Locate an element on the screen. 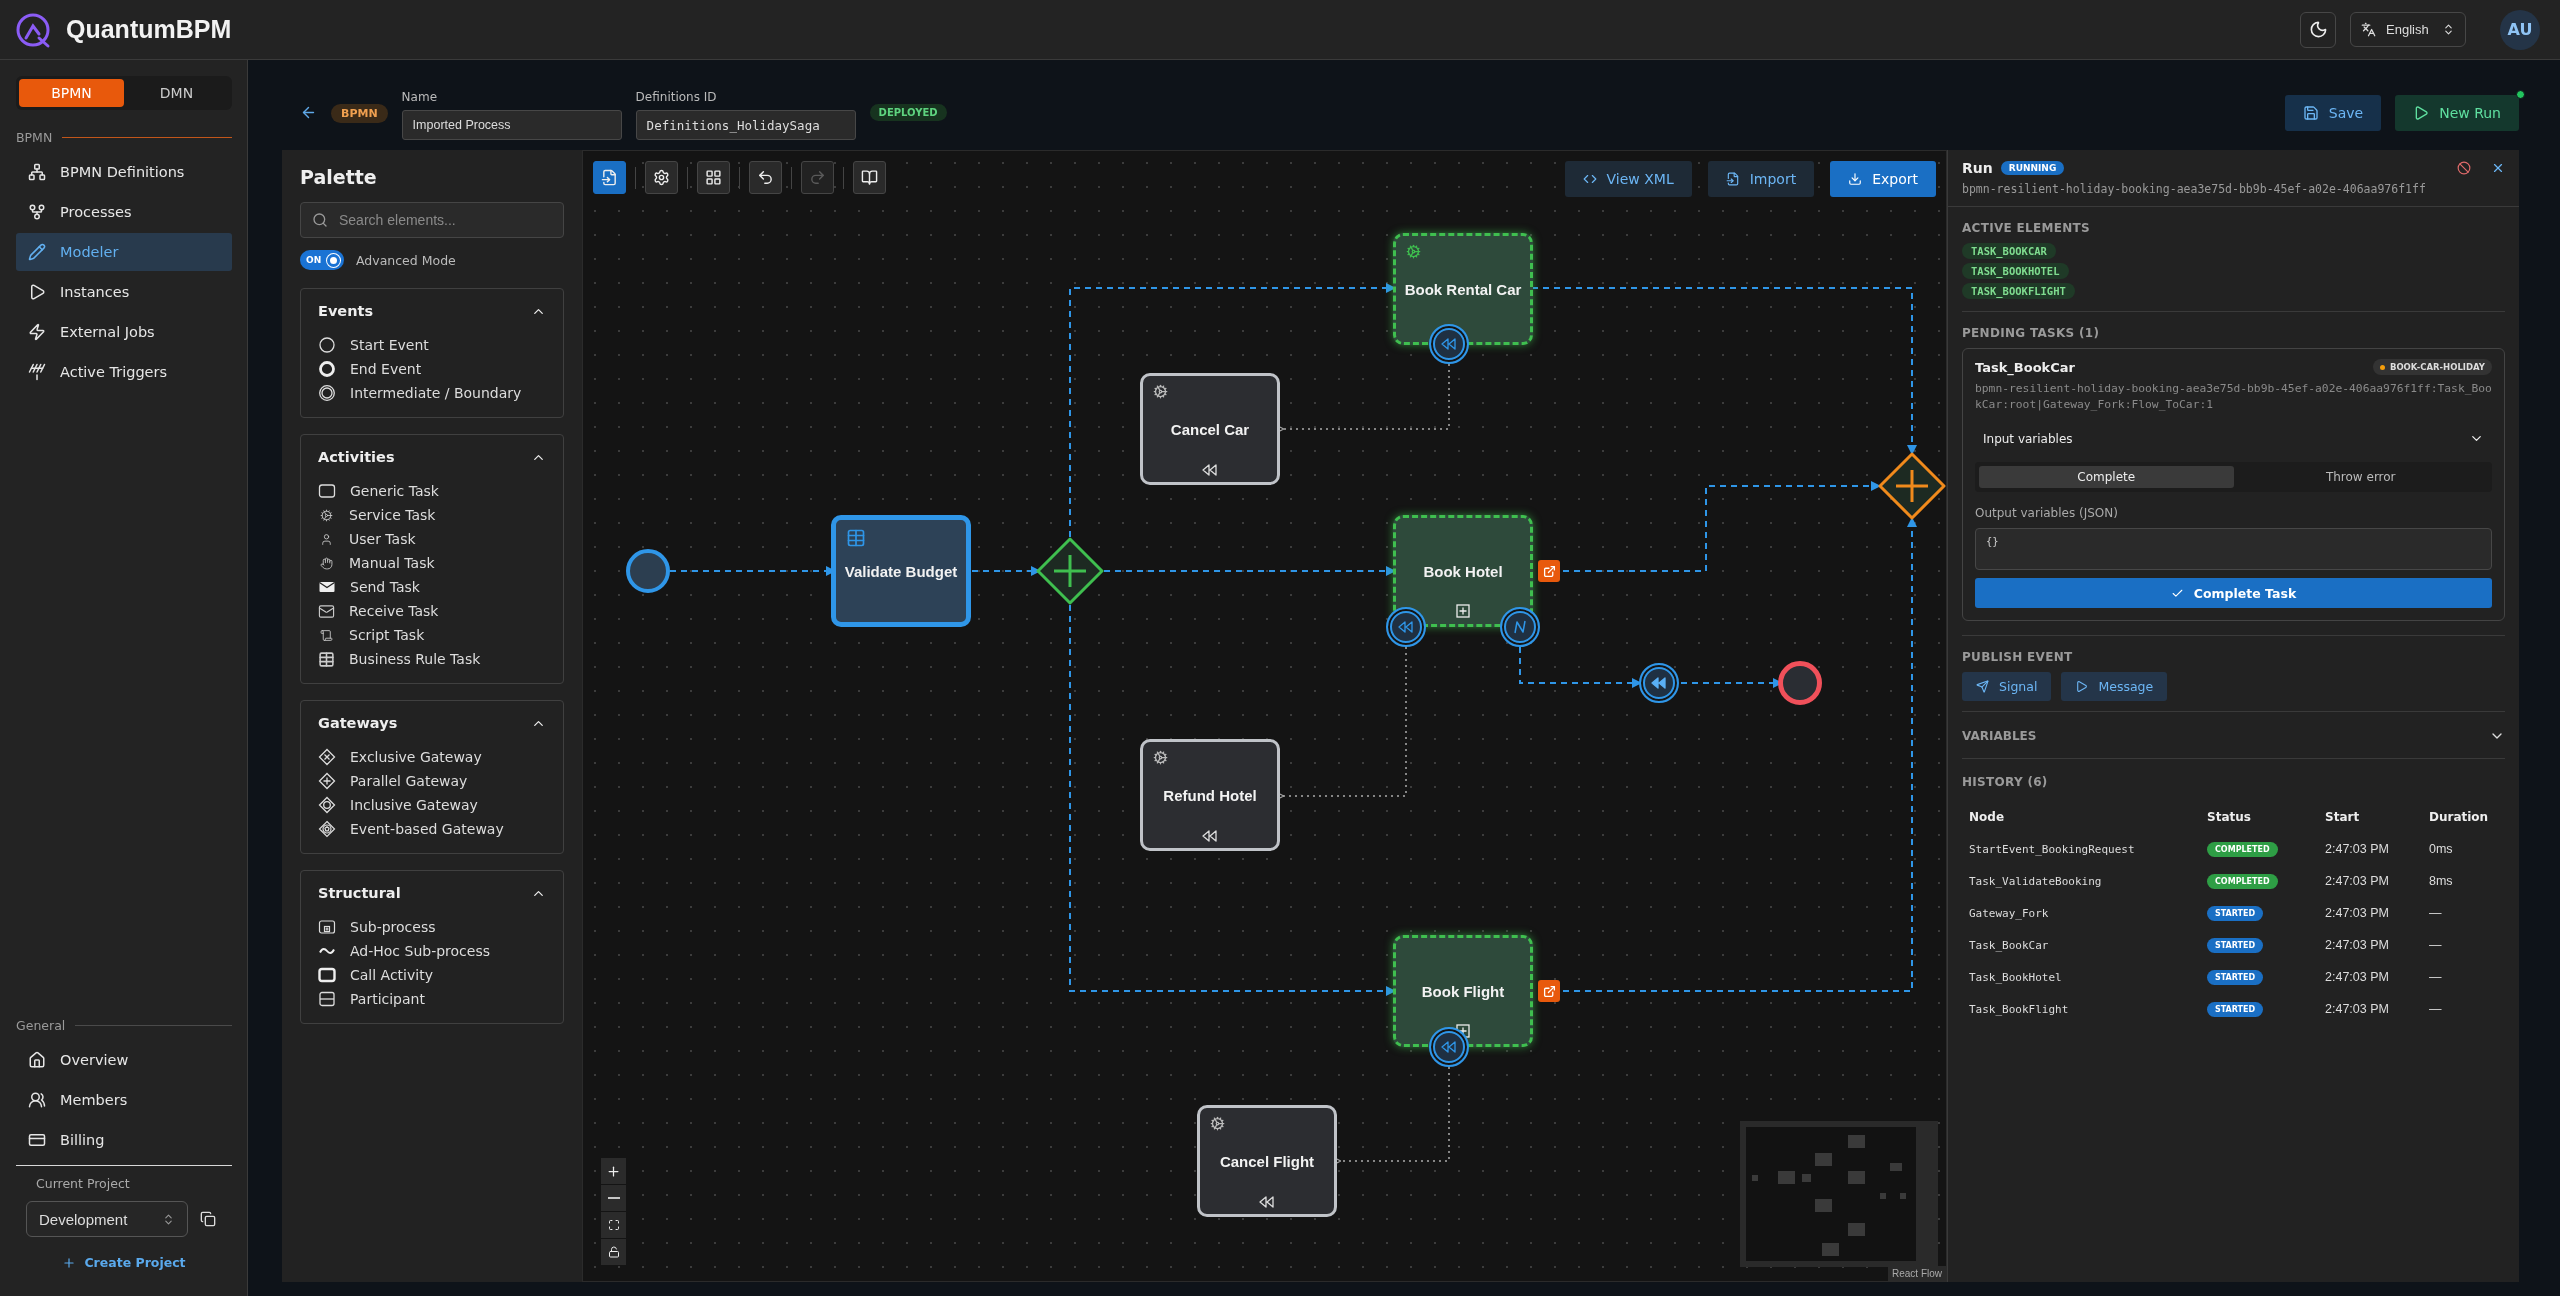 This screenshot has width=2560, height=1296. palette-item: Participant is located at coordinates (432, 999).